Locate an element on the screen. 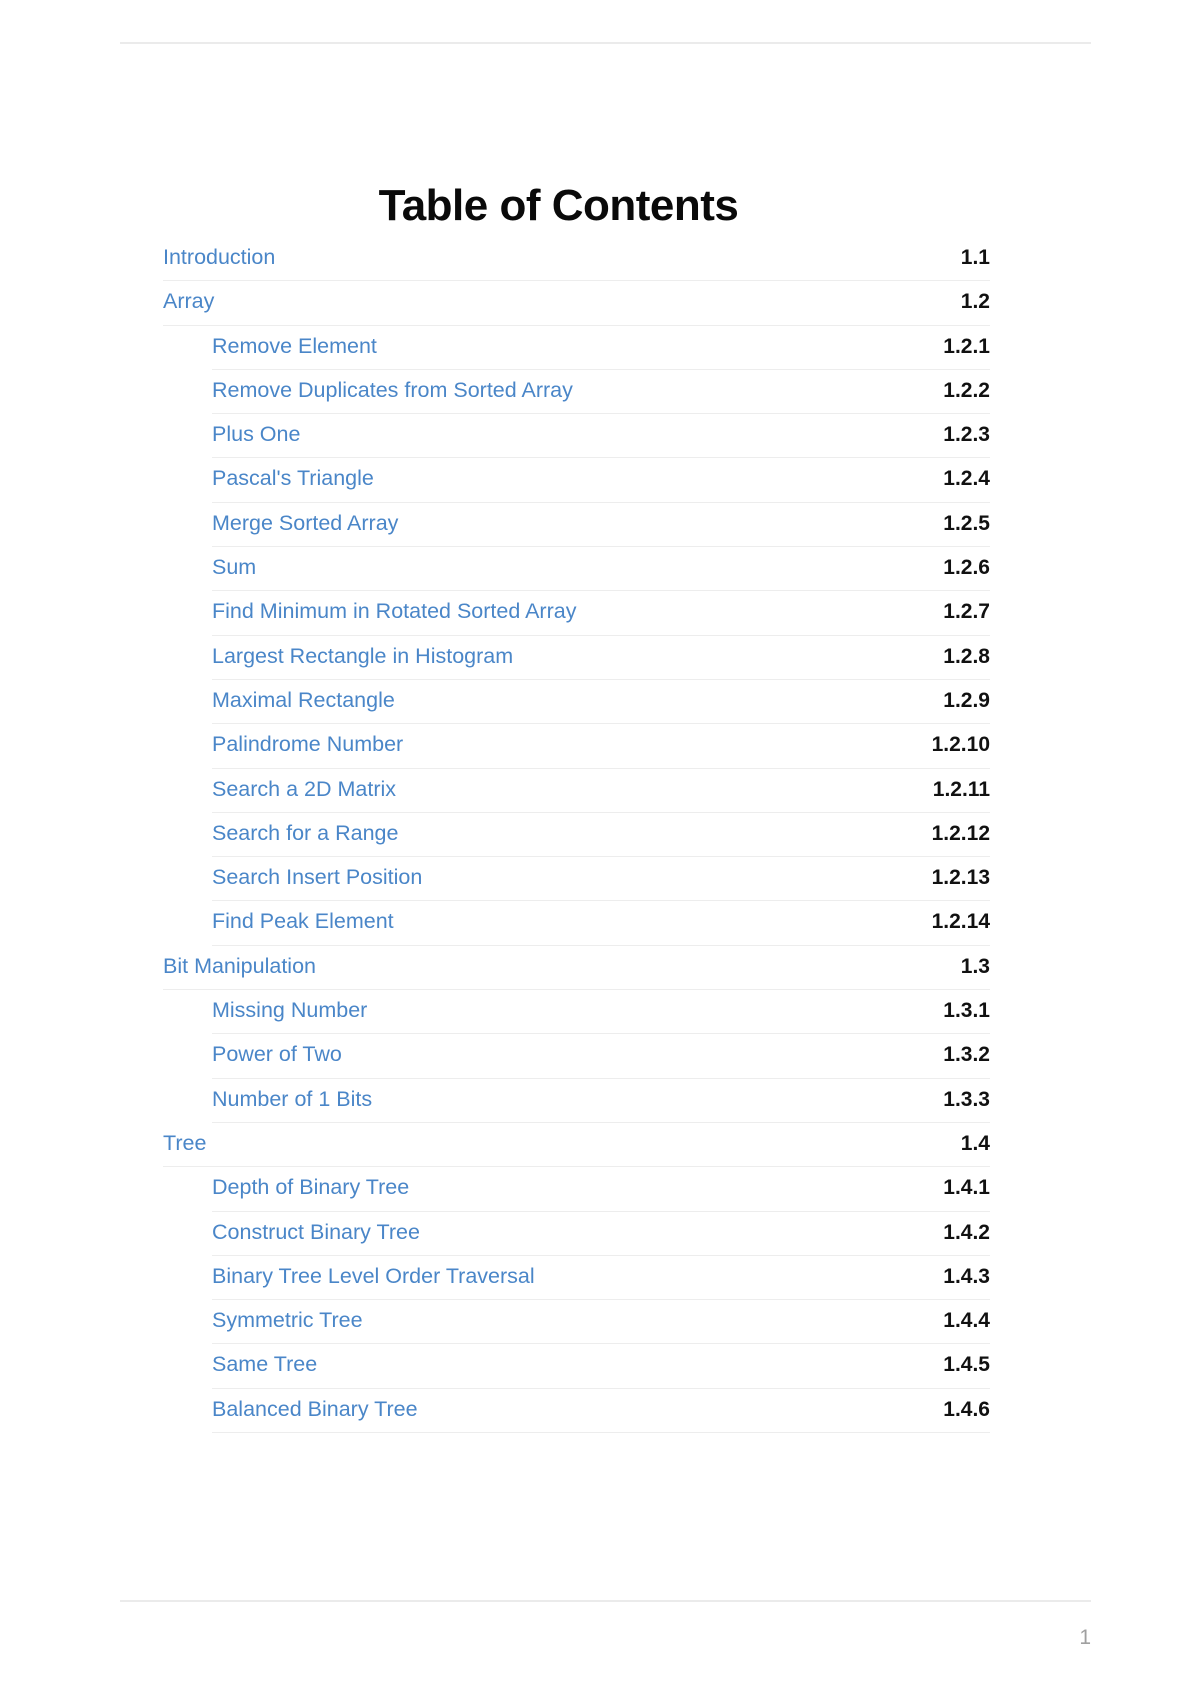 The height and width of the screenshot is (1684, 1191). toc-entry-row: Maximal Rectangle 1.2.9 is located at coordinates (601, 702).